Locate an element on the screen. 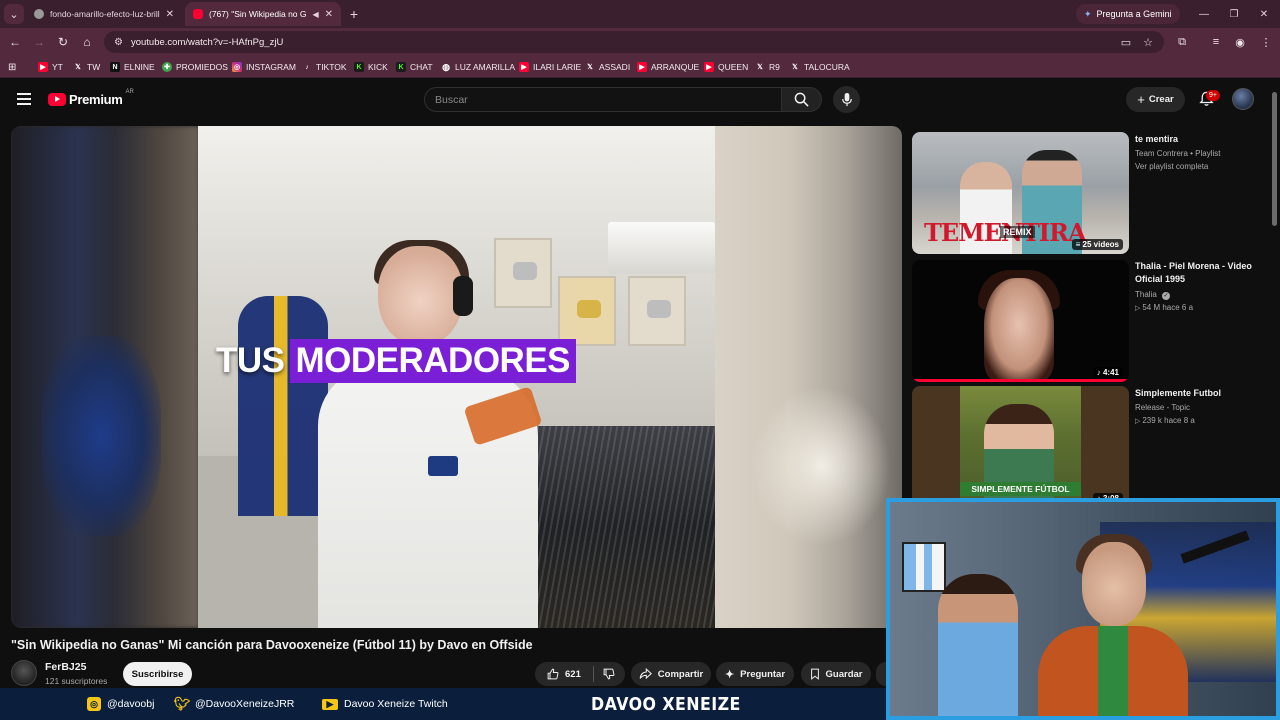 The image size is (1280, 720). x-icon: 𝕏 is located at coordinates (590, 67).